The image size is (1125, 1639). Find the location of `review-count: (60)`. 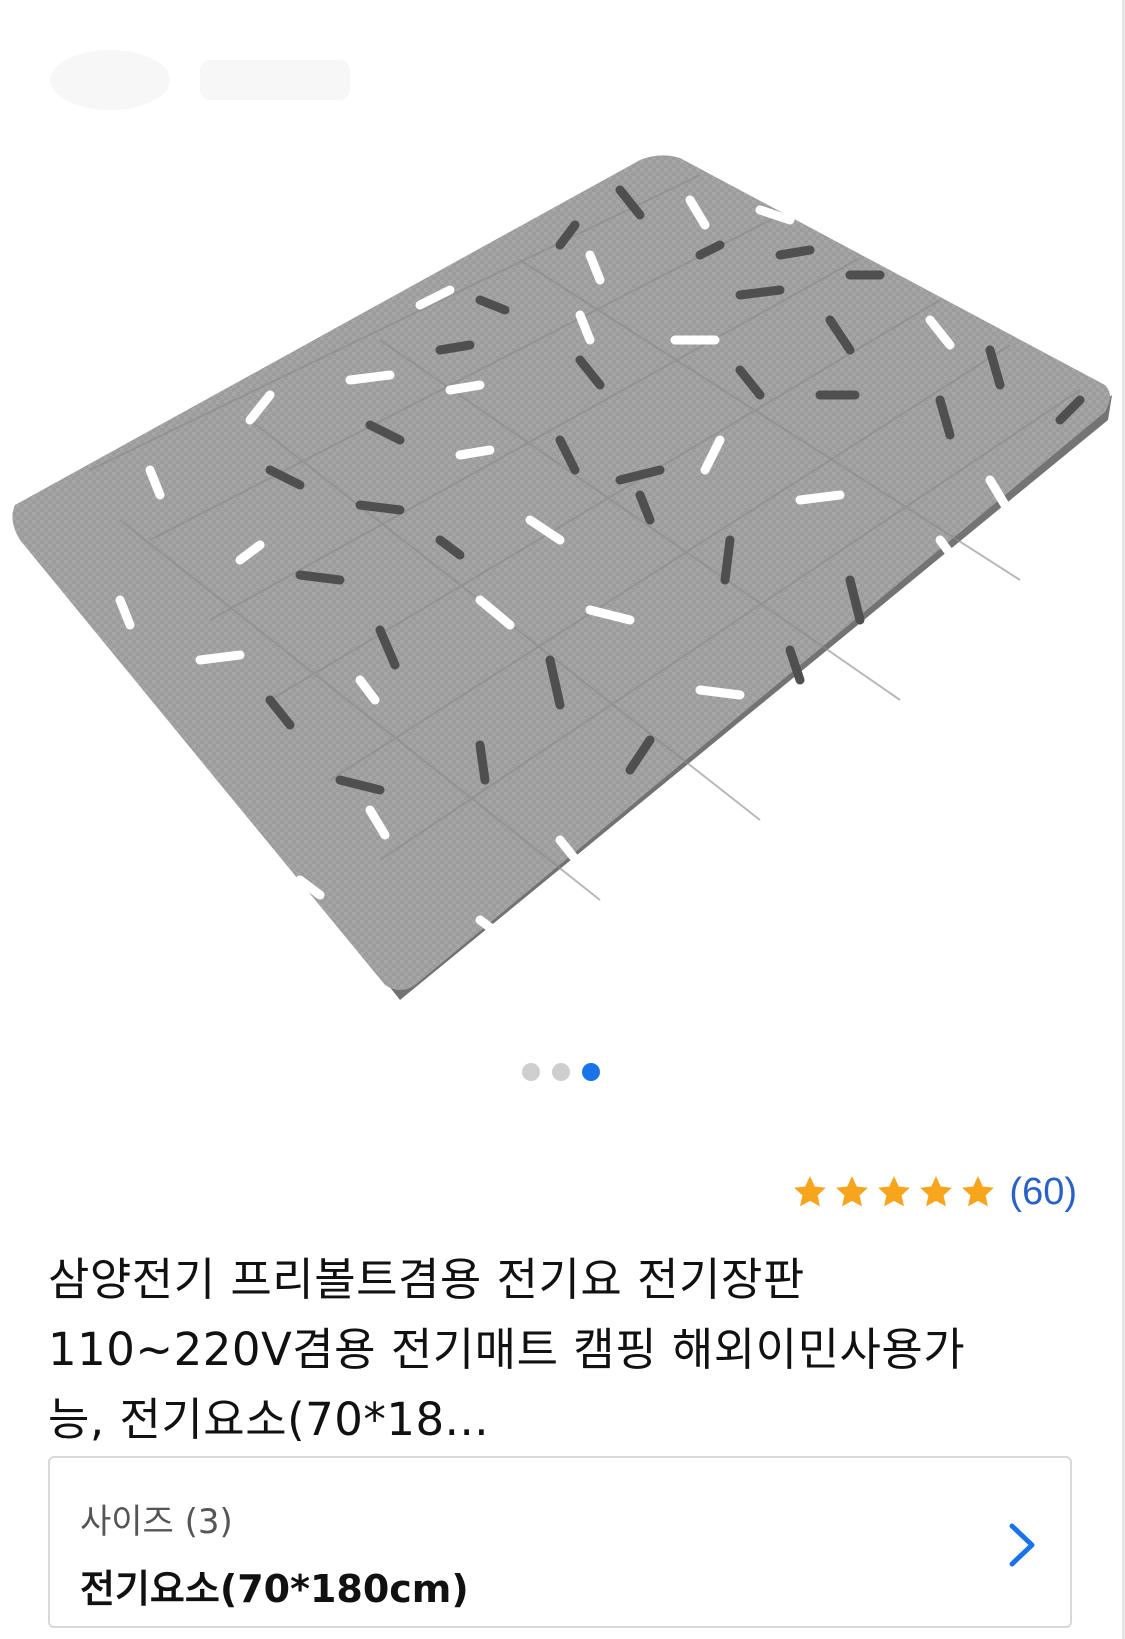

review-count: (60) is located at coordinates (1043, 1192).